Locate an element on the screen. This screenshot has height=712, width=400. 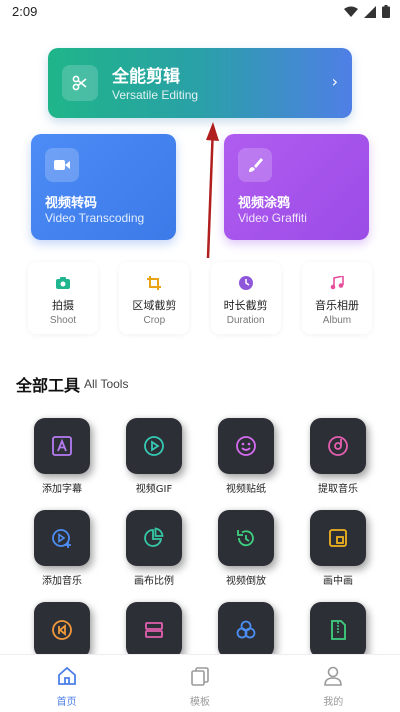
nav-template: 模板 is located at coordinates (199, 683).